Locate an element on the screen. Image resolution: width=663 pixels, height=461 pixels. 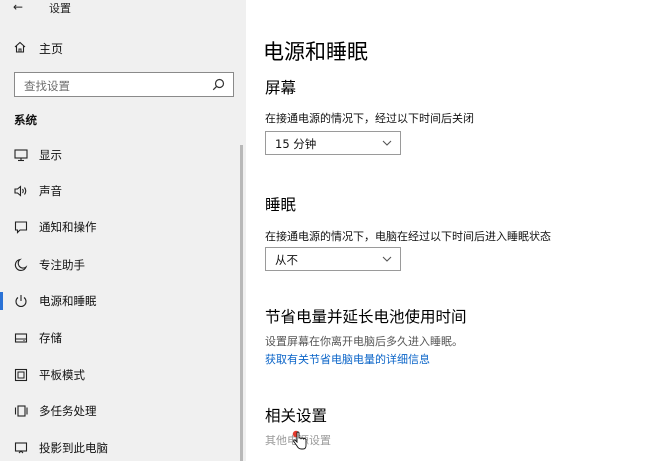
sidebar-item-label: 通知和操作 is located at coordinates (68, 227).